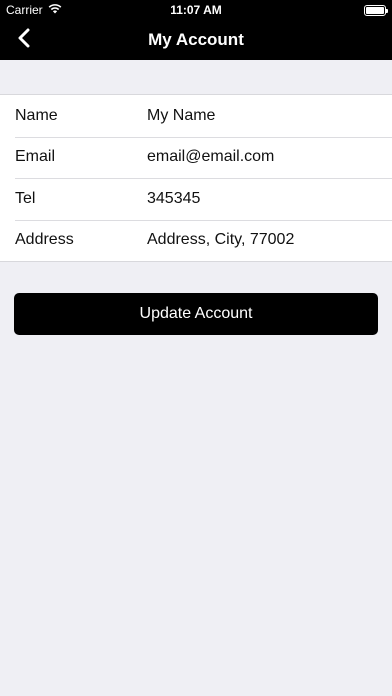 The height and width of the screenshot is (696, 392). I want to click on status-time: 11:07 AM, so click(196, 10).